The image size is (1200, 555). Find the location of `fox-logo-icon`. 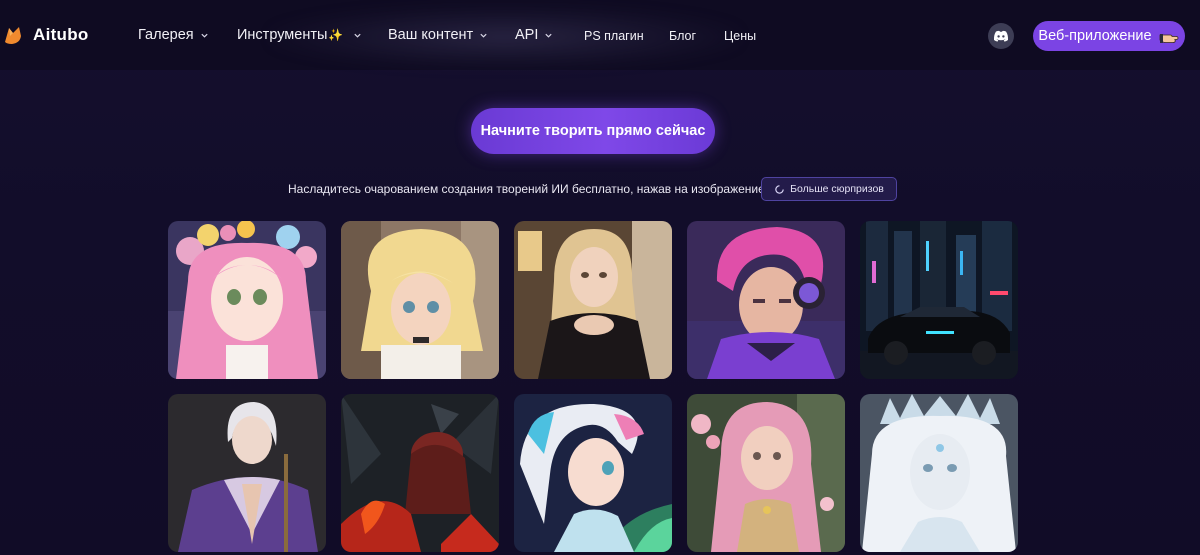

fox-logo-icon is located at coordinates (13, 35).